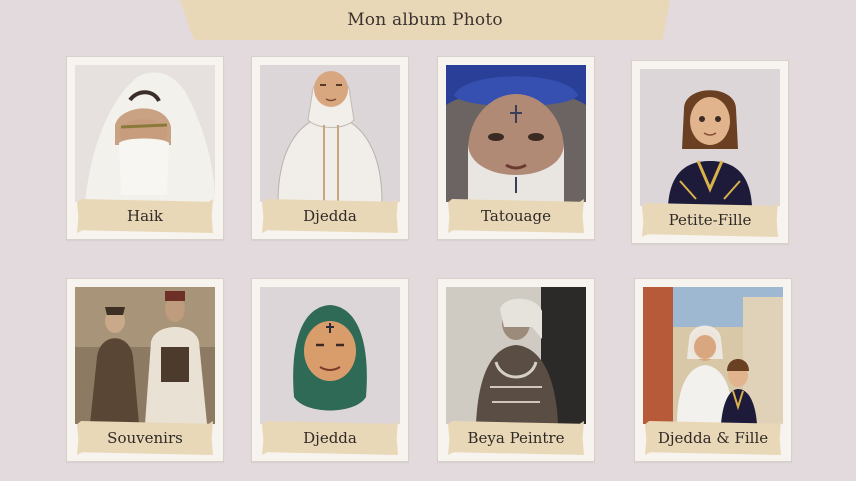 This screenshot has height=481, width=856. What do you see at coordinates (516, 355) in the screenshot?
I see `beya-photo` at bounding box center [516, 355].